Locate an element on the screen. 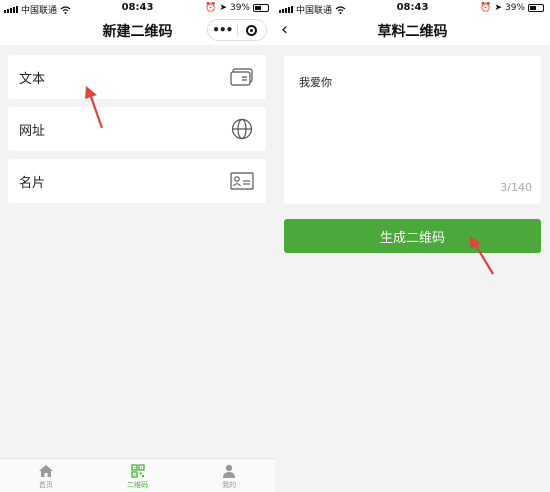  tab-home: 首页 is located at coordinates (46, 475).